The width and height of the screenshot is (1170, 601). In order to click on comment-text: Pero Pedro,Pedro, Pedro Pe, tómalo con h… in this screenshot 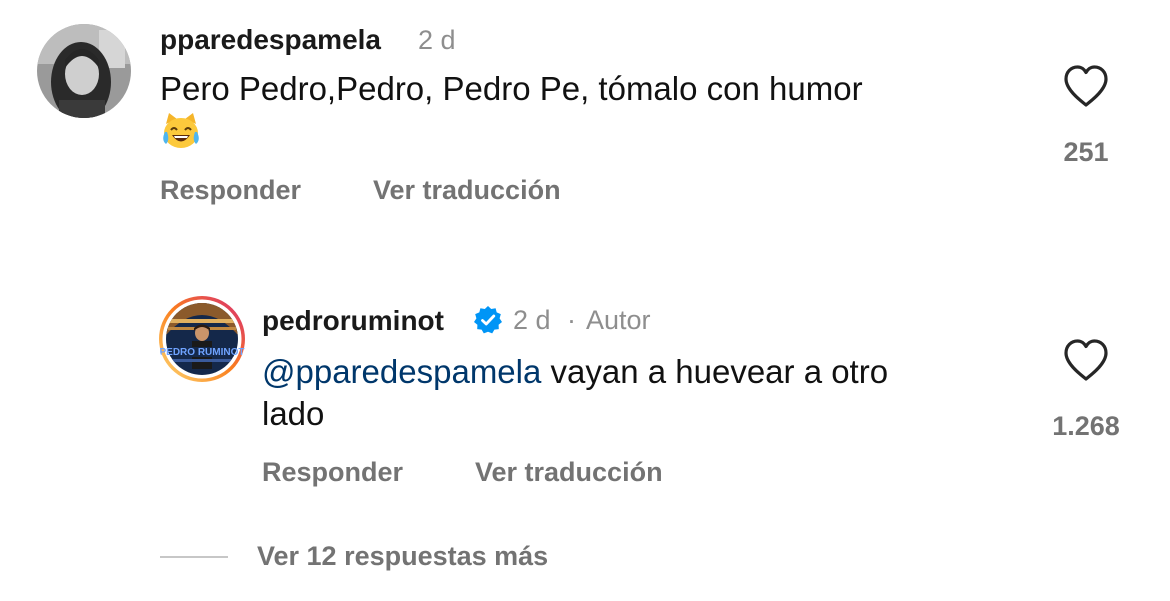, I will do `click(511, 88)`.